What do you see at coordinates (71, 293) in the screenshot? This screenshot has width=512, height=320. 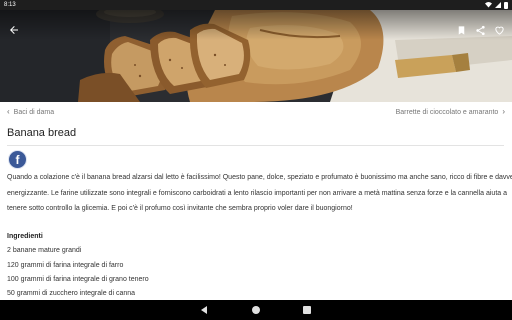 I see `ingredient-item: 50 grammi di zucchero integrale di canna` at bounding box center [71, 293].